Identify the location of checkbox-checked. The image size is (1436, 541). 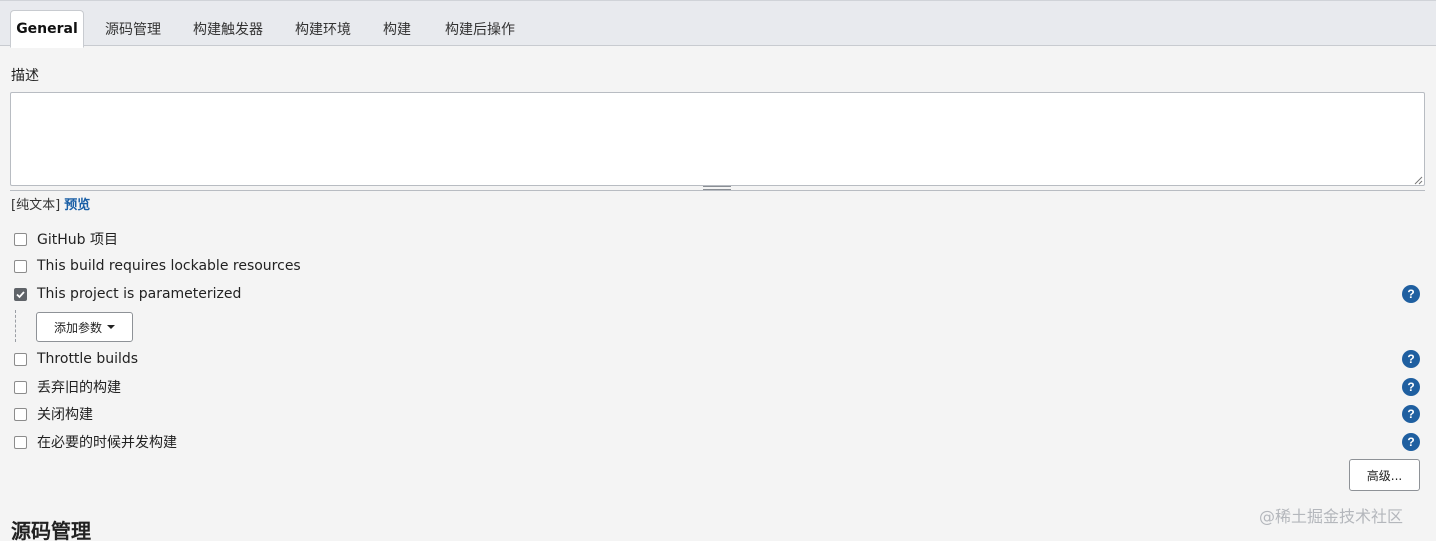
(20, 294).